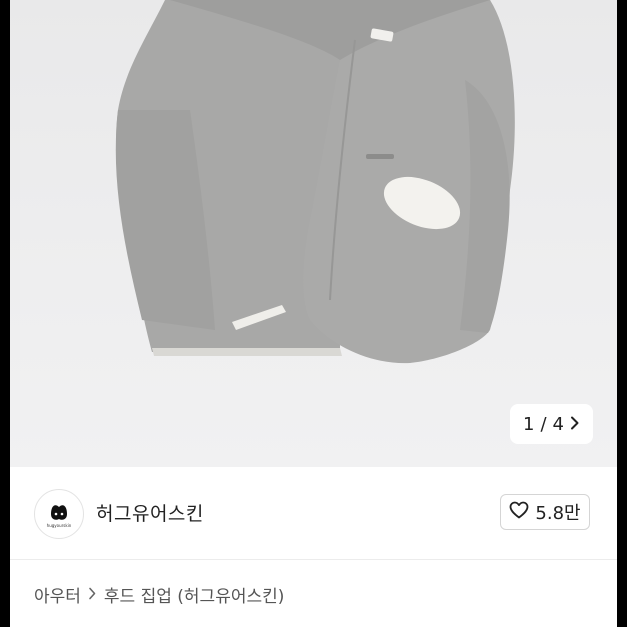  Describe the element at coordinates (558, 513) in the screenshot. I see `like-count: 5.8만` at that location.